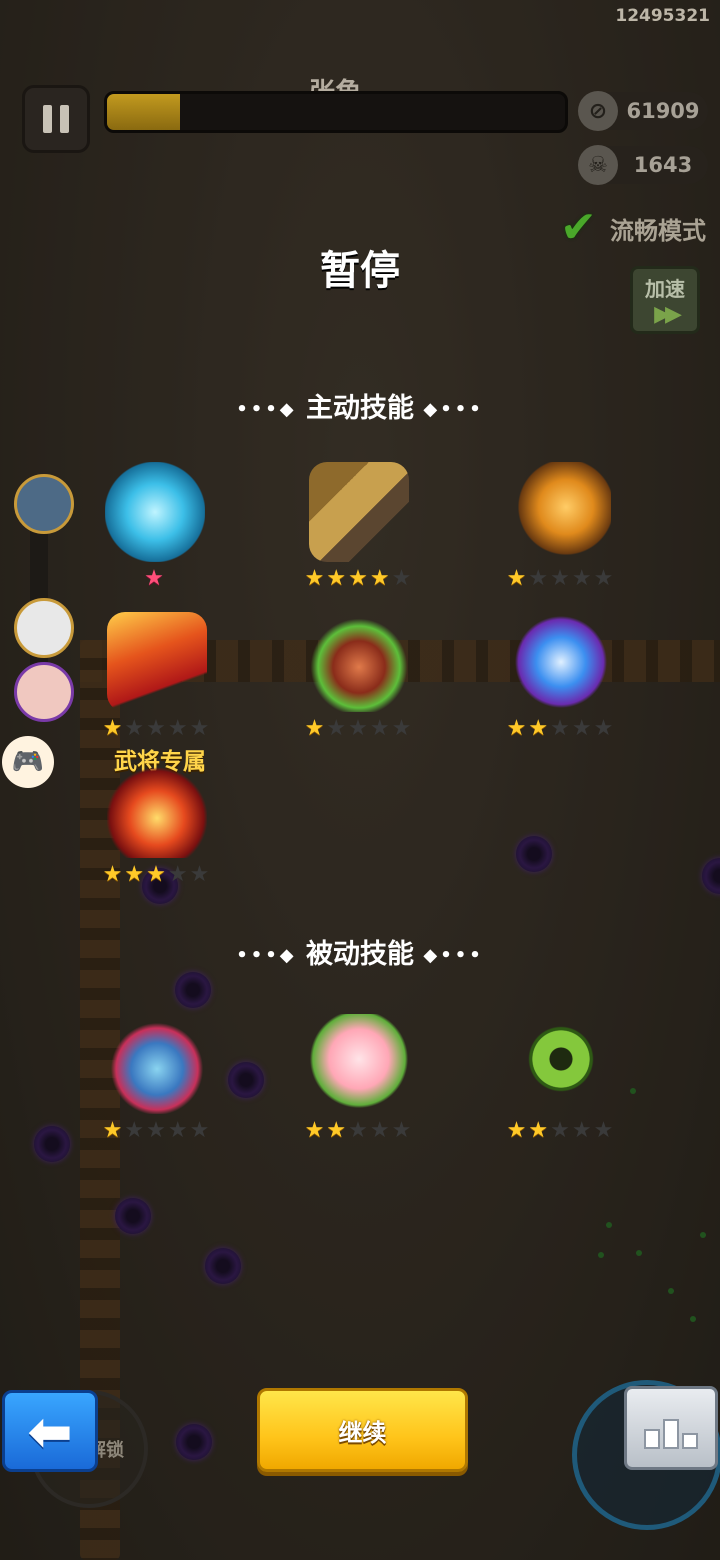 This screenshot has height=1560, width=720. Describe the element at coordinates (598, 111) in the screenshot. I see `coin-icon: ⊘` at that location.